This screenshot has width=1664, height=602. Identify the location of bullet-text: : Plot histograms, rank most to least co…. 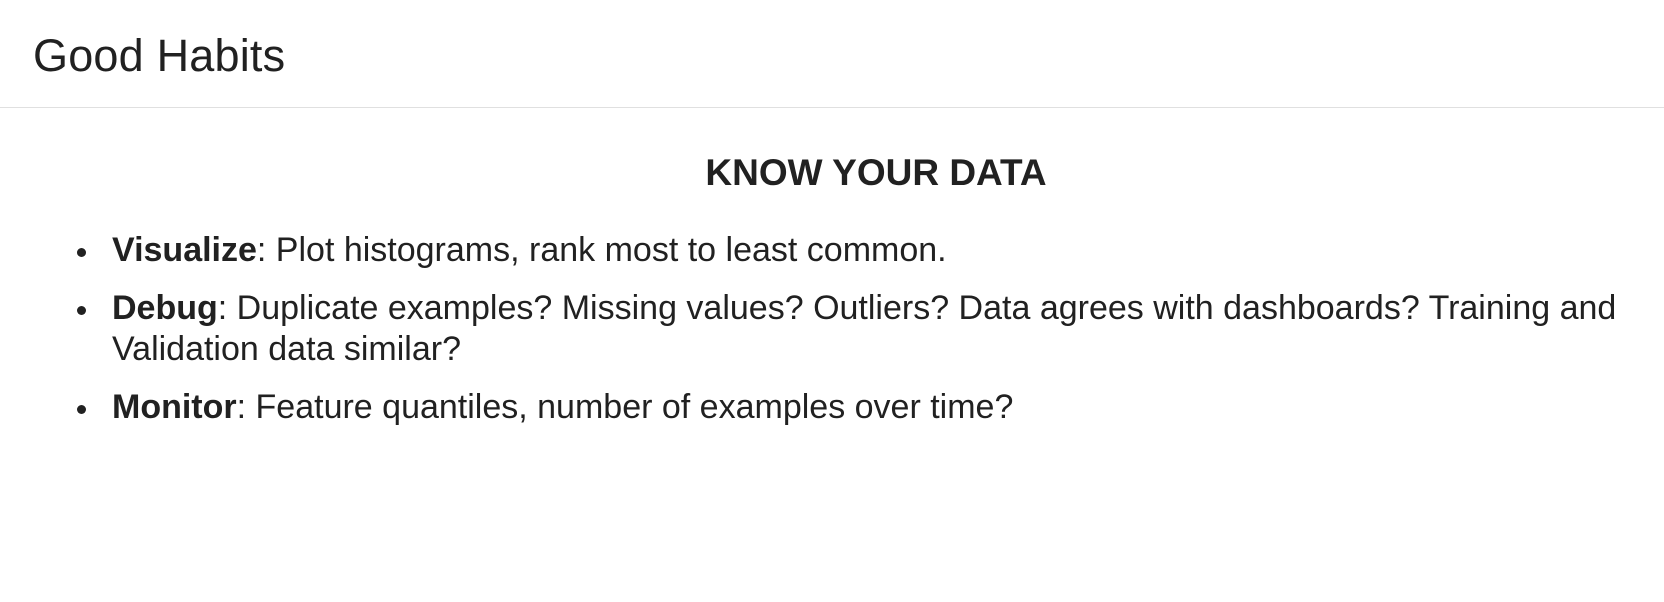
(601, 250).